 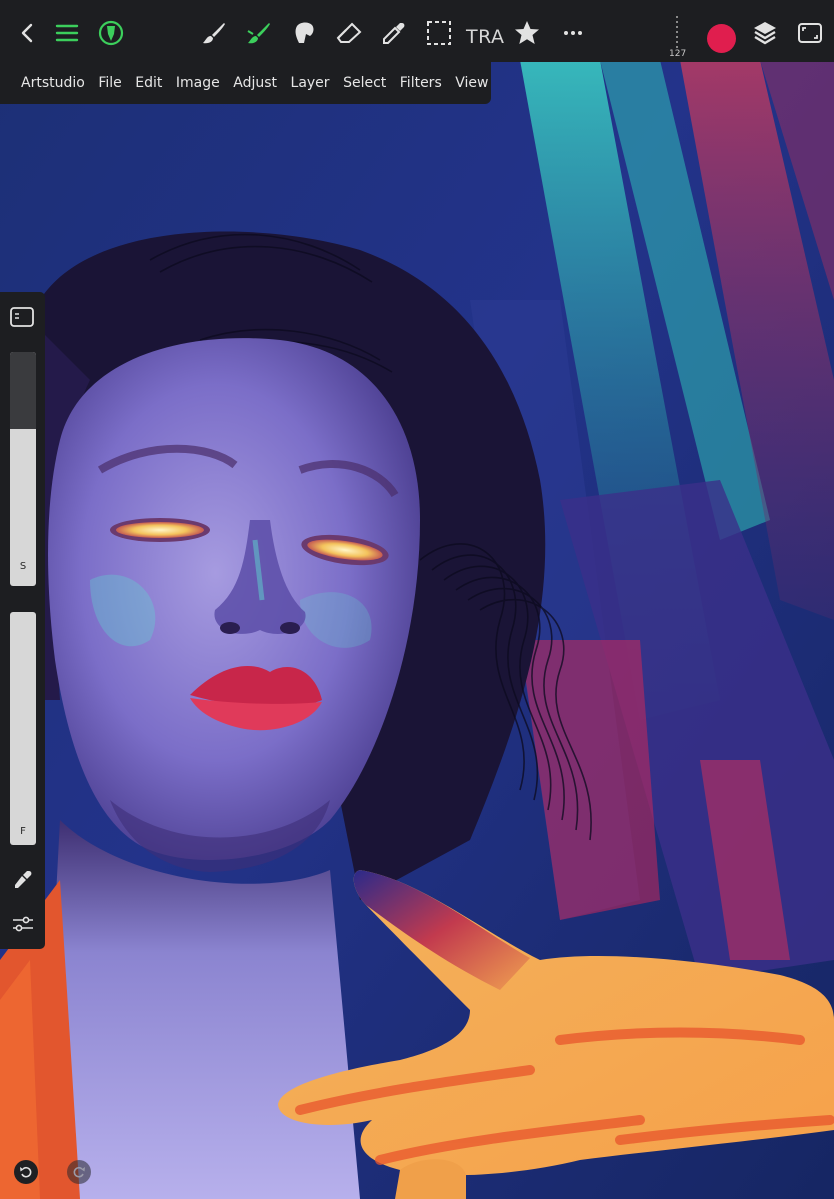 What do you see at coordinates (28, 33) in the screenshot?
I see `back-icon` at bounding box center [28, 33].